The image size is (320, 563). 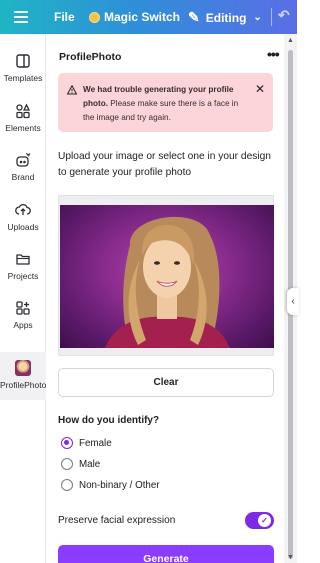 I want to click on more-options-icon: •••, so click(x=273, y=54).